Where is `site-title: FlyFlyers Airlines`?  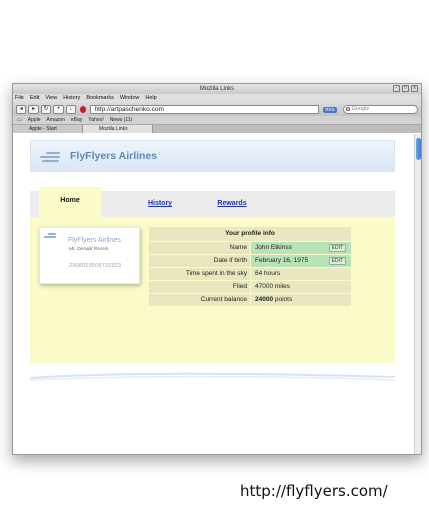
site-title: FlyFlyers Airlines is located at coordinates (114, 156).